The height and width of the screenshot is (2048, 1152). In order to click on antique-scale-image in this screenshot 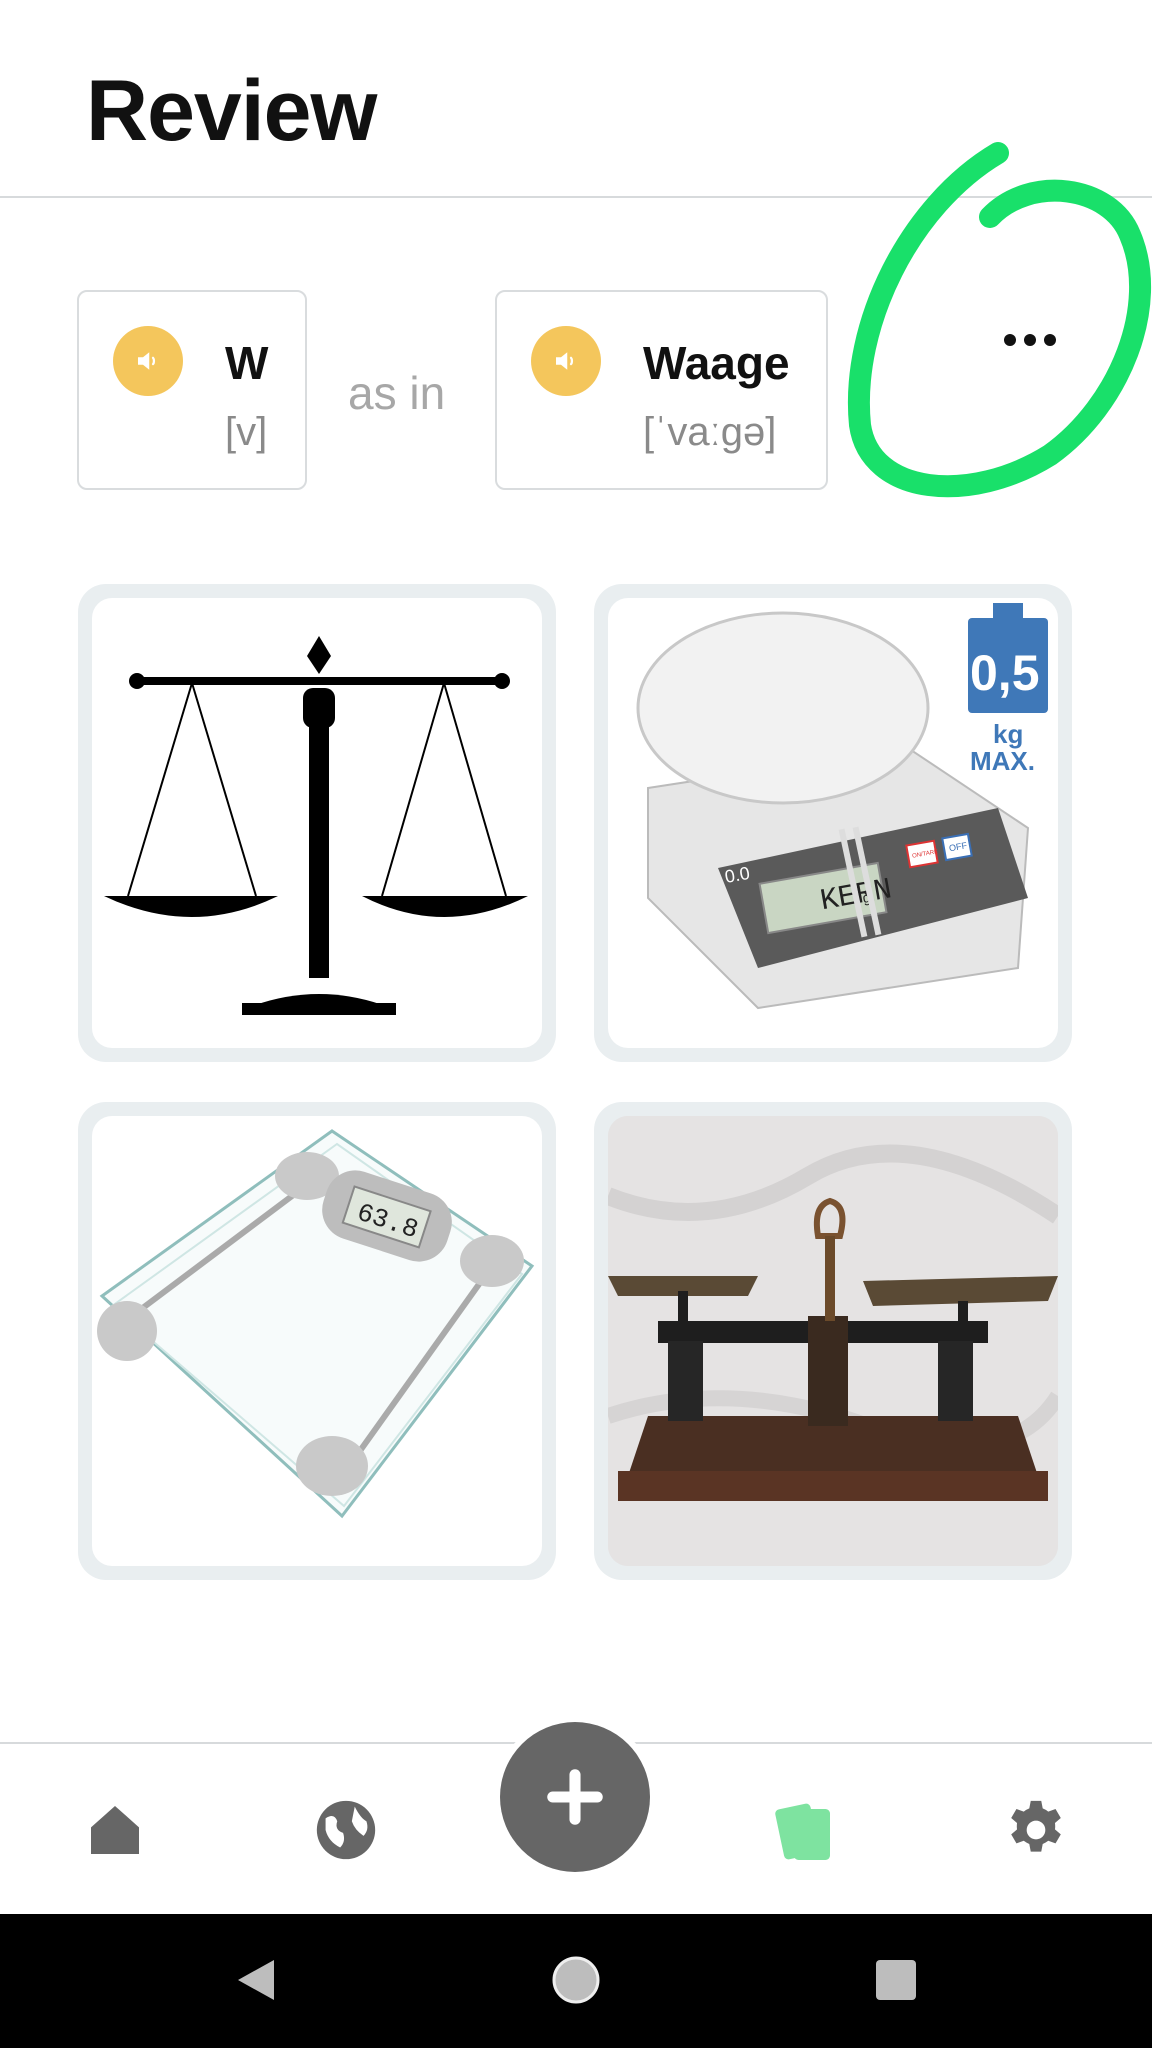, I will do `click(833, 1341)`.